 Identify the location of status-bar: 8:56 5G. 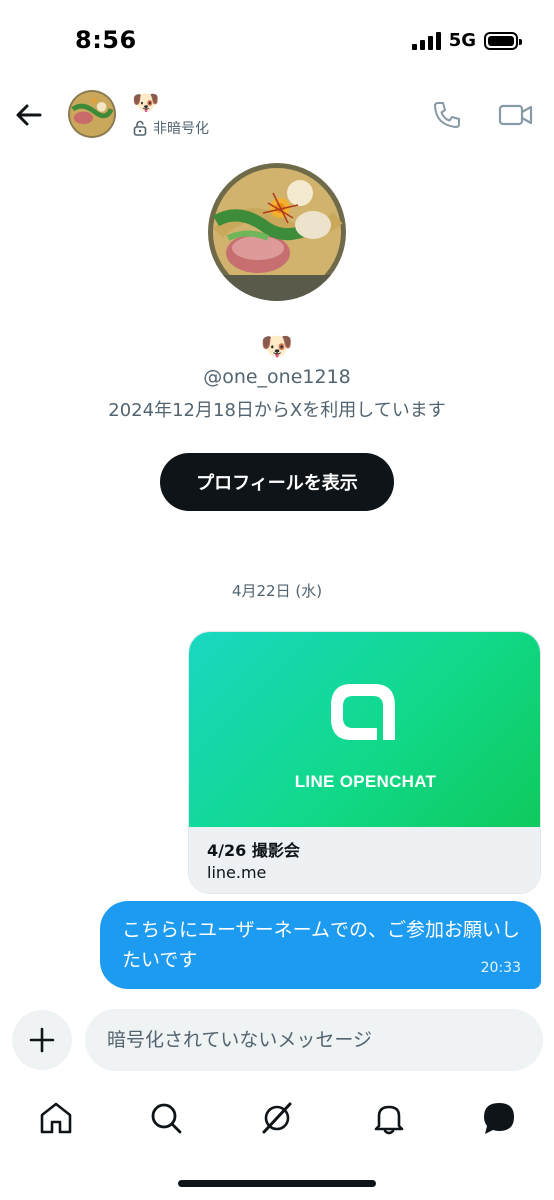
(277, 40).